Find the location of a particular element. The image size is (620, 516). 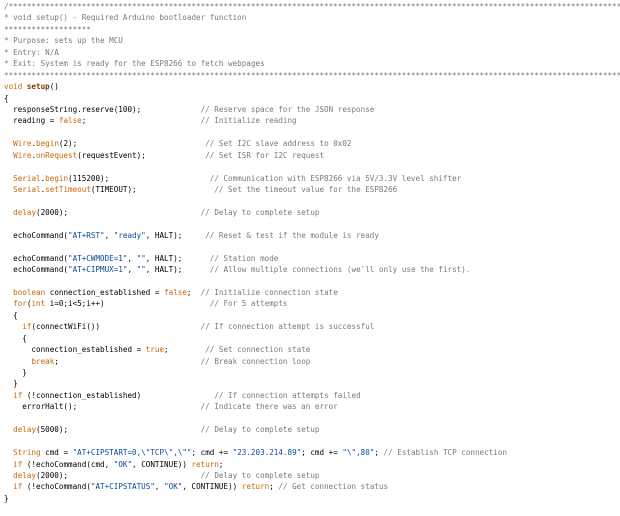

code-comment: // Initialize connection state is located at coordinates (269, 292).